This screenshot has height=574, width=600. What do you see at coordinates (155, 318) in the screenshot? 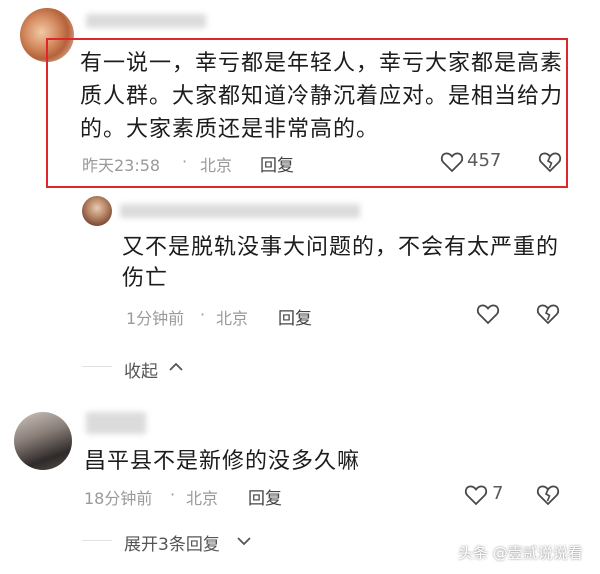
I see `comment-time: 1分钟前` at bounding box center [155, 318].